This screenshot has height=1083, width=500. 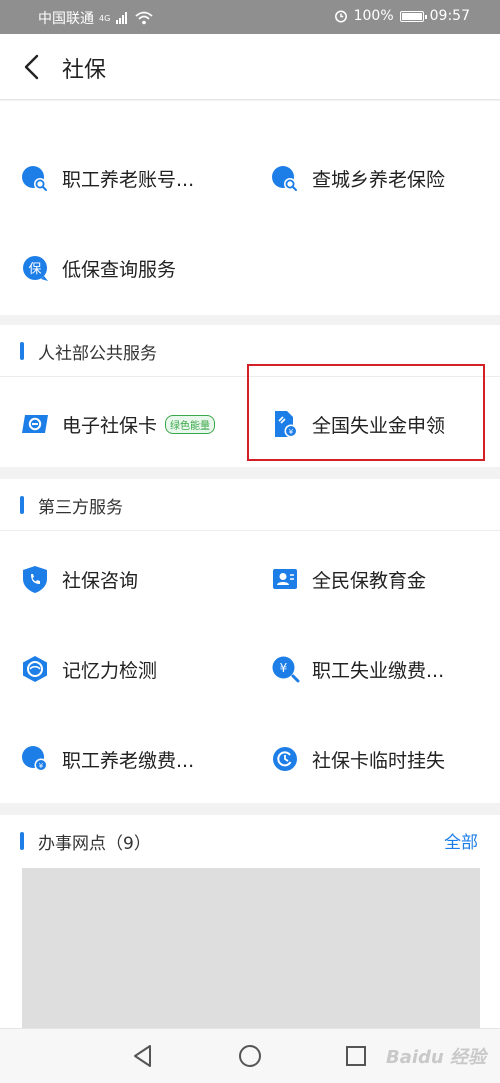 I want to click on service-item-rural-pension: 查城乡养老保险, so click(x=357, y=178).